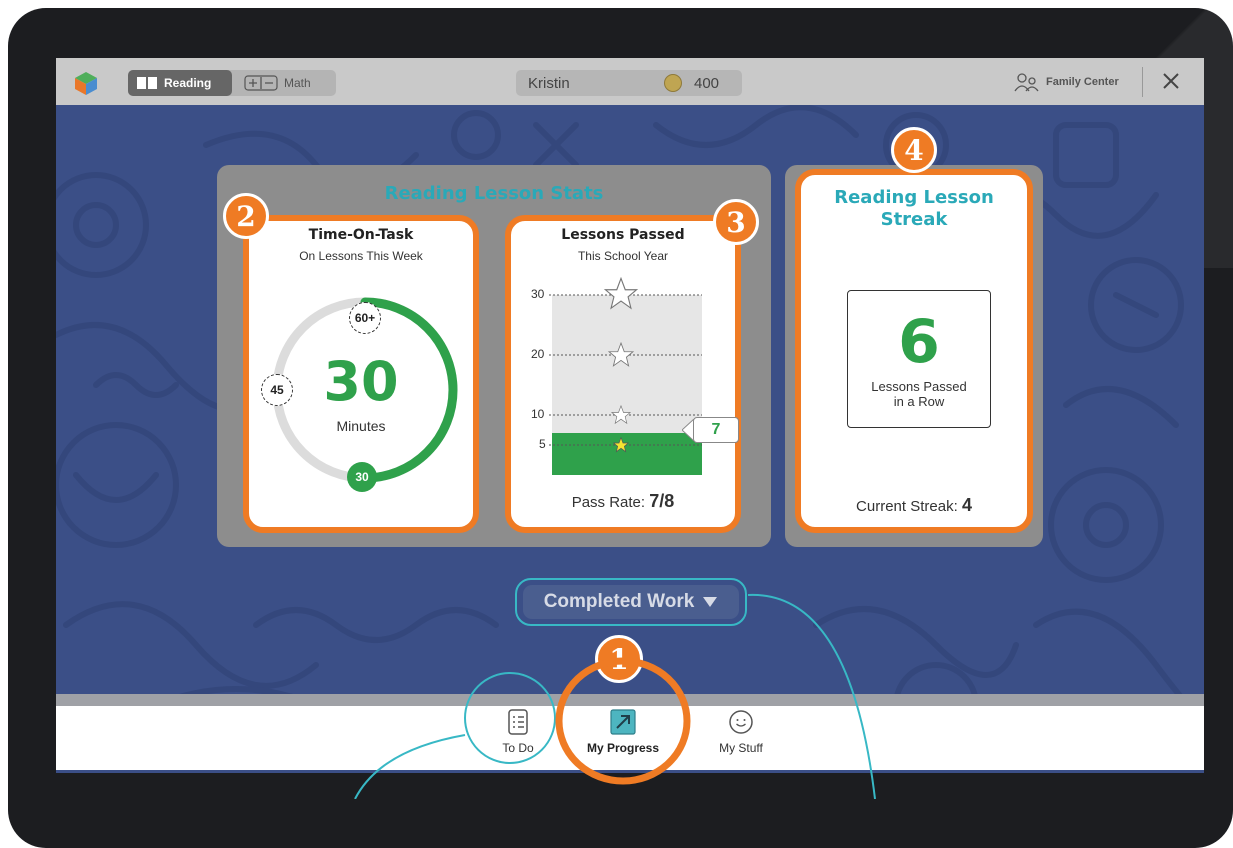  I want to click on current-streak: Current Streak: 4, so click(914, 505).